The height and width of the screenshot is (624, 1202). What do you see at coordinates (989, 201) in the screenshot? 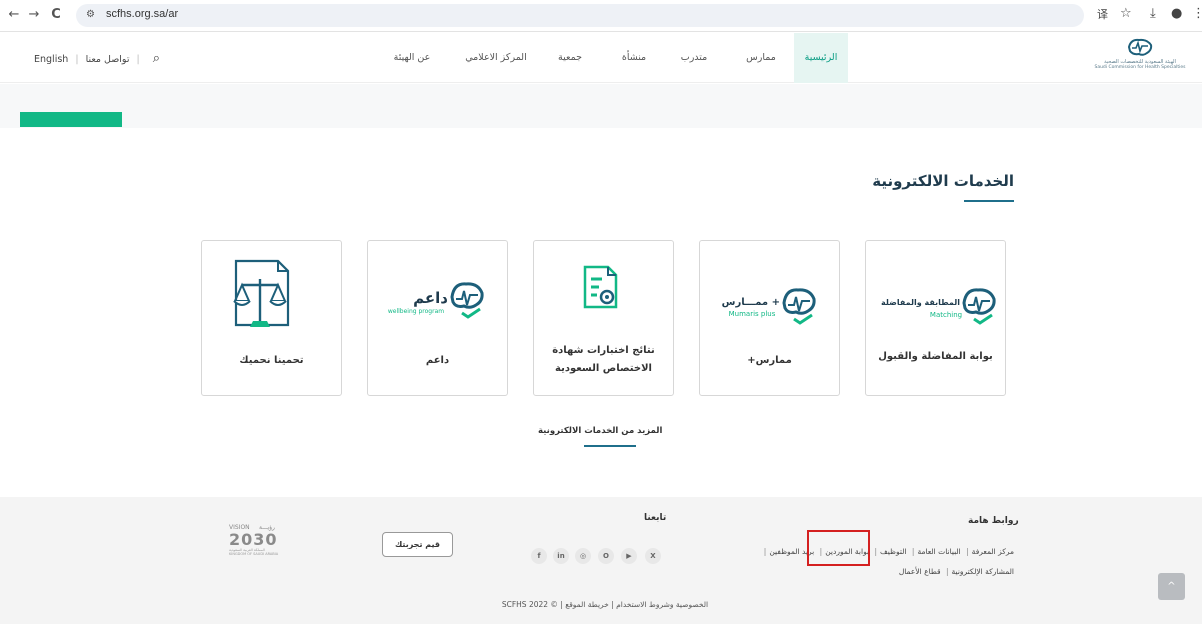
I see `title-underline` at bounding box center [989, 201].